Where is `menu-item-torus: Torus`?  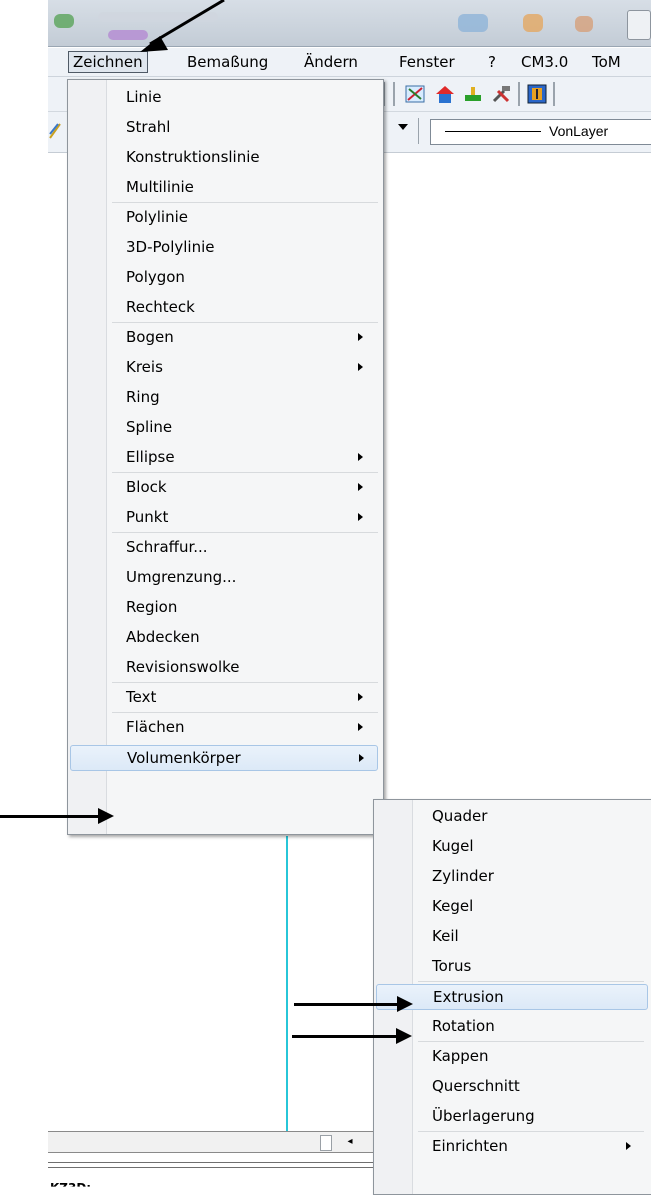 menu-item-torus: Torus is located at coordinates (511, 966).